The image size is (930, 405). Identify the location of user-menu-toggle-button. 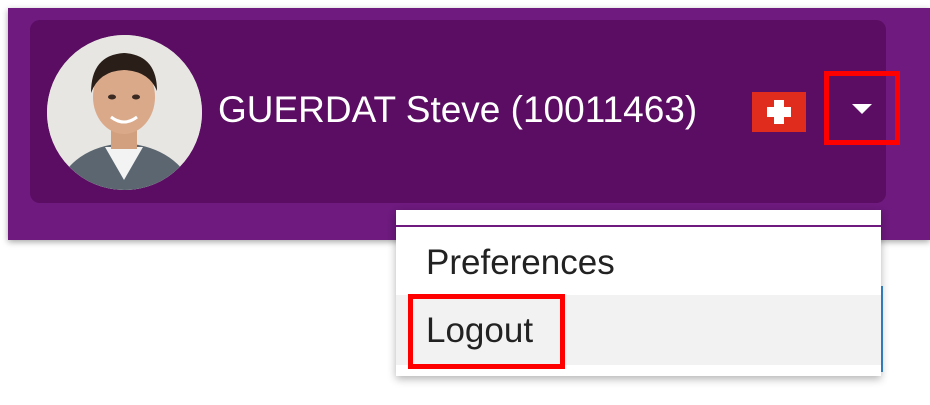
(862, 108).